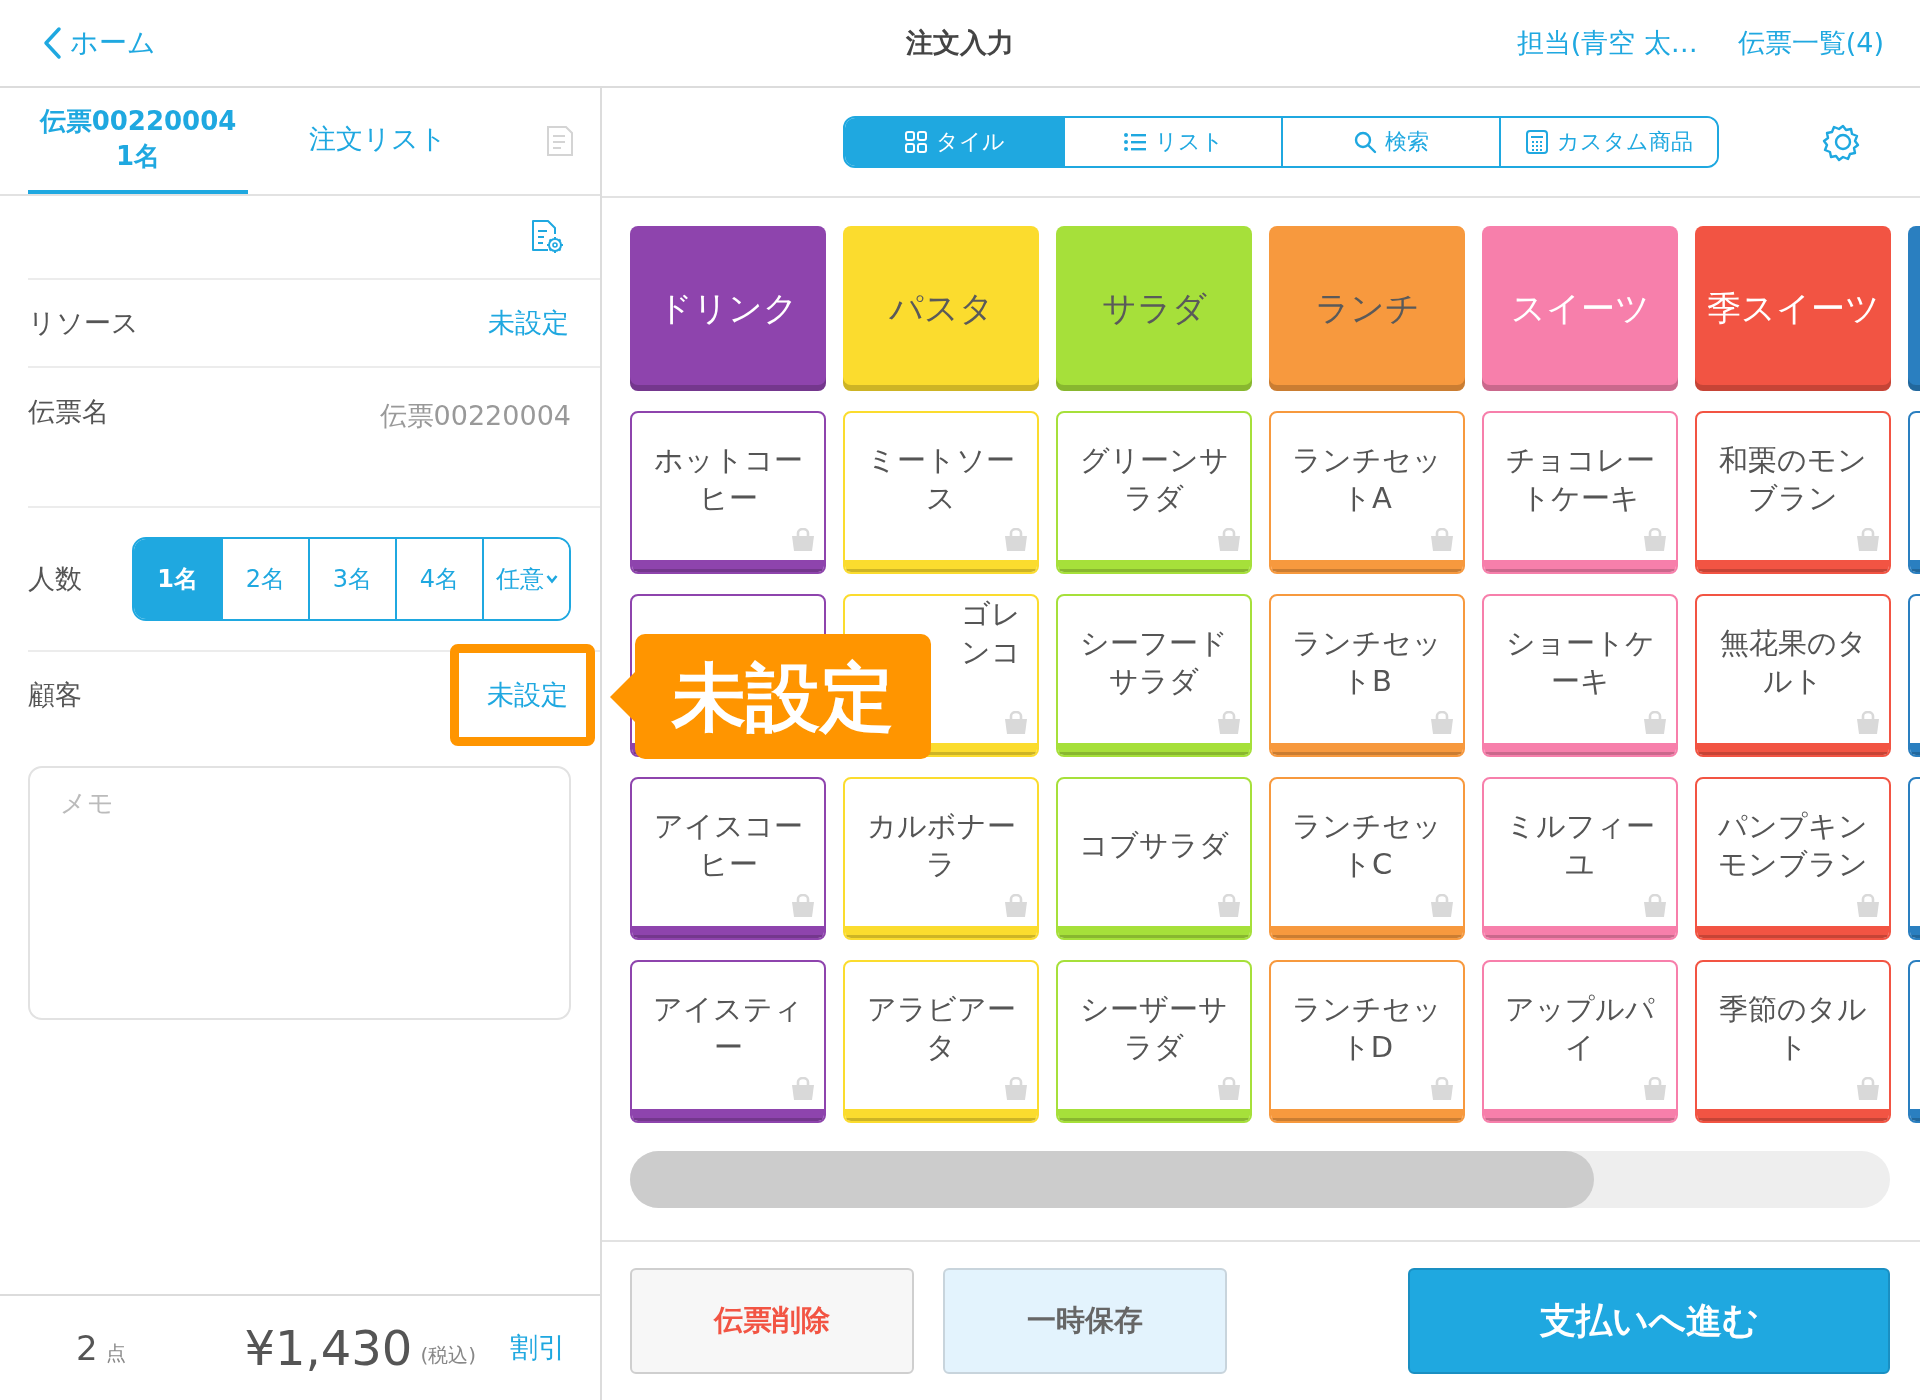 The height and width of the screenshot is (1400, 1920). I want to click on product-name: ランチセットA, so click(1367, 479).